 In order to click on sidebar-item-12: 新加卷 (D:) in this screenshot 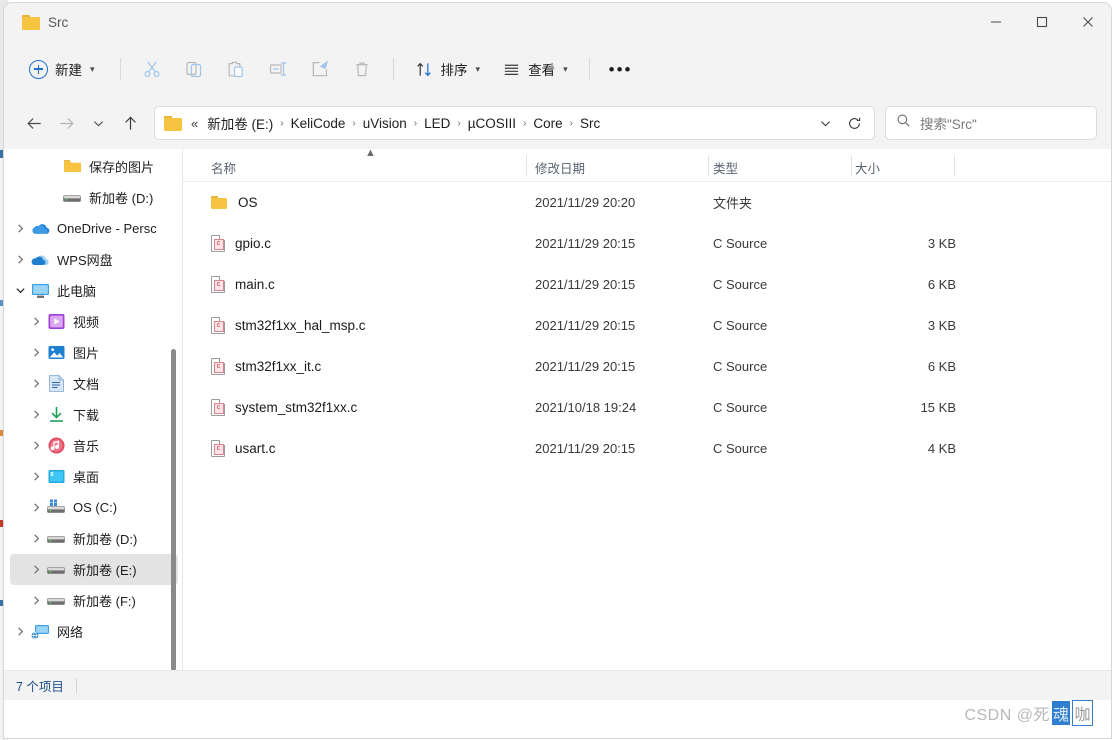, I will do `click(94, 538)`.